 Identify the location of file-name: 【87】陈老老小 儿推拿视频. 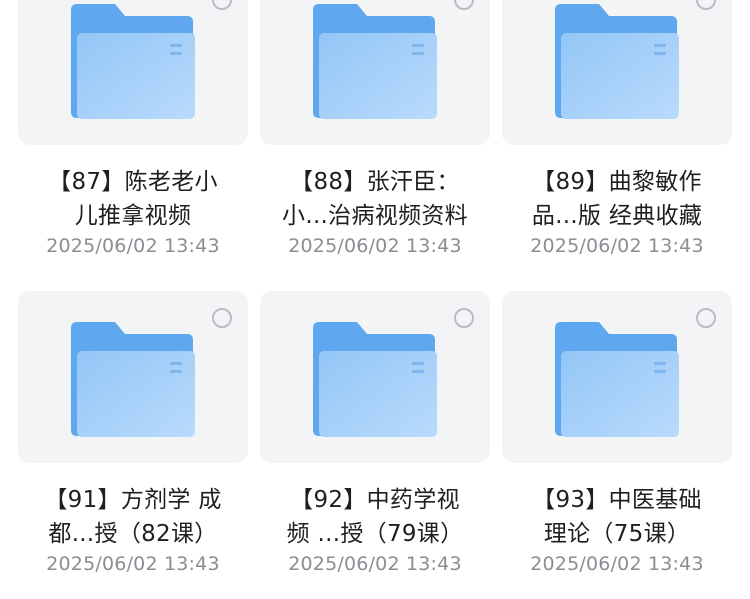
(133, 199).